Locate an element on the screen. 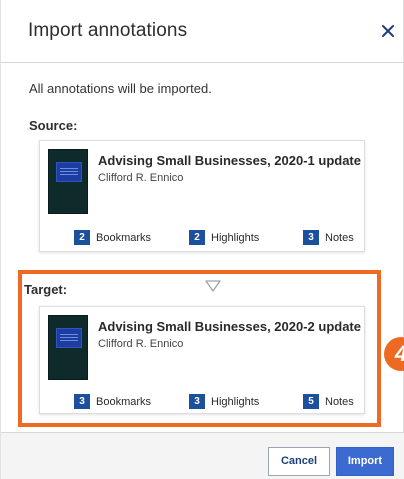 The image size is (404, 479). target-notes-stat: 5 Notes is located at coordinates (328, 401).